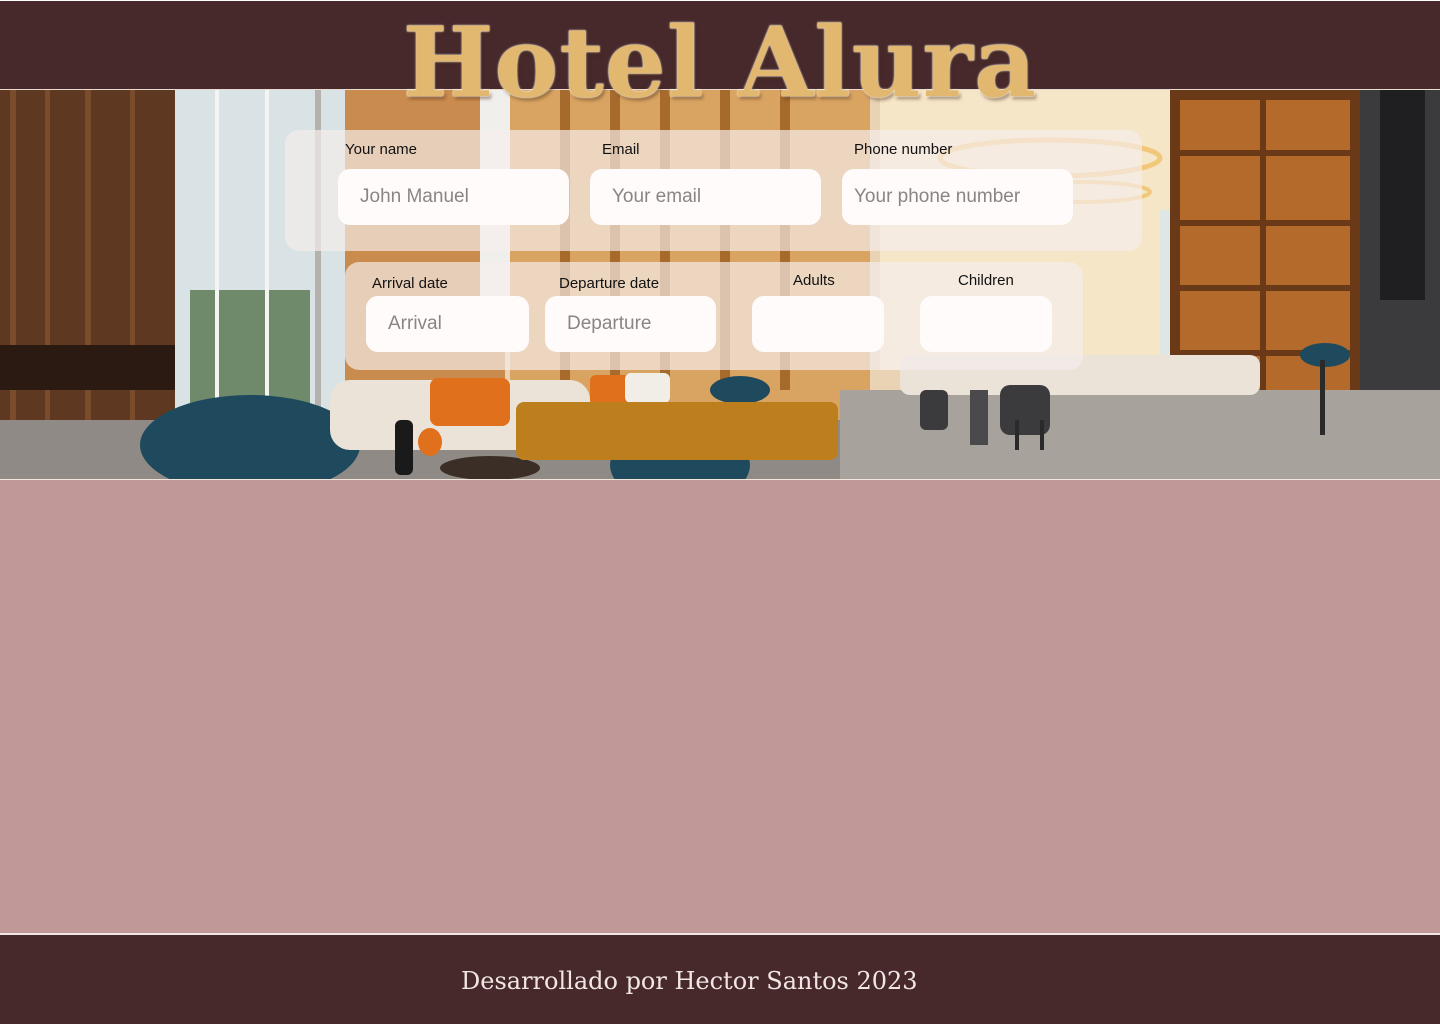 The height and width of the screenshot is (1024, 1440). What do you see at coordinates (609, 283) in the screenshot?
I see `departure-date-label: Departure date` at bounding box center [609, 283].